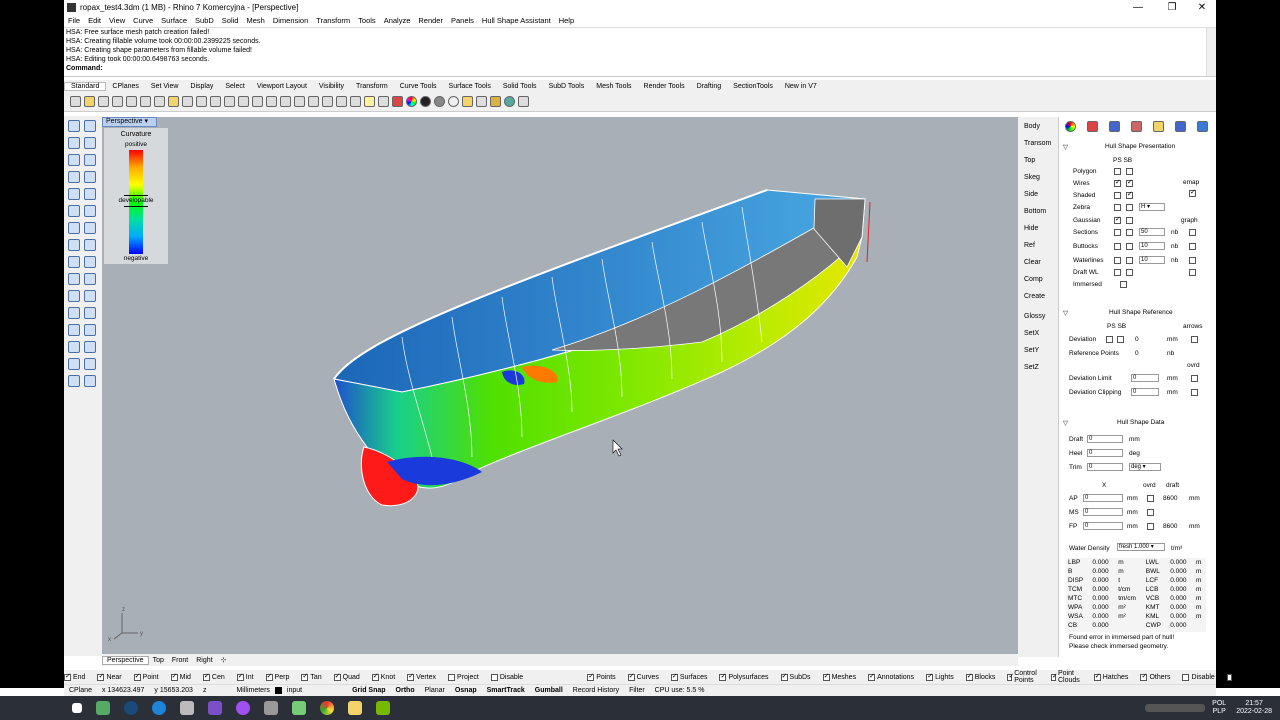 The width and height of the screenshot is (1280, 720). Describe the element at coordinates (1129, 272) in the screenshot. I see `draftwl-sb-checkbox` at that location.